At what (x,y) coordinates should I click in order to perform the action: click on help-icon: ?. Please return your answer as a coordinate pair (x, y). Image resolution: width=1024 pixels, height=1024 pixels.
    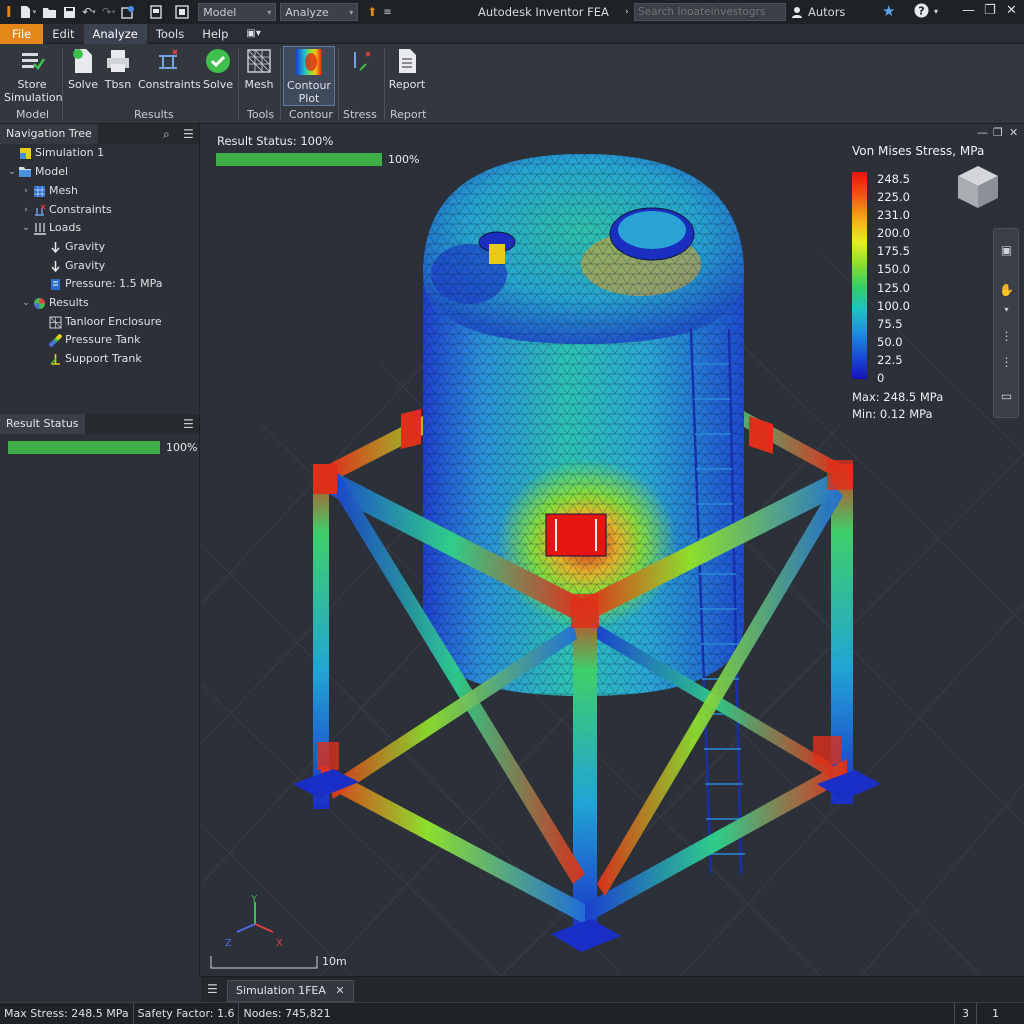
    Looking at the image, I should click on (921, 12).